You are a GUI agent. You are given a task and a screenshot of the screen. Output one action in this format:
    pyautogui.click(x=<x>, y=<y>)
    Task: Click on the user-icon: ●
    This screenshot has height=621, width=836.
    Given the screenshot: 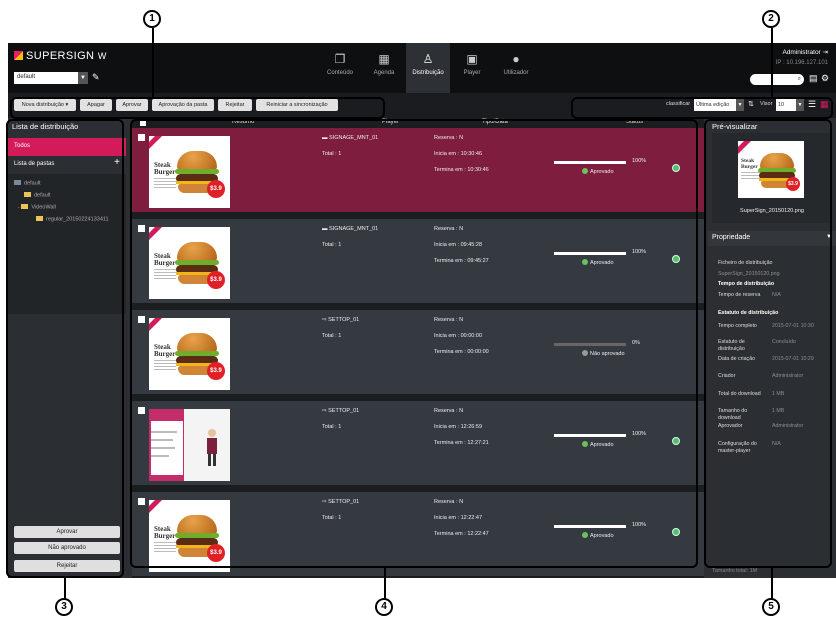 What is the action you would take?
    pyautogui.click(x=516, y=59)
    